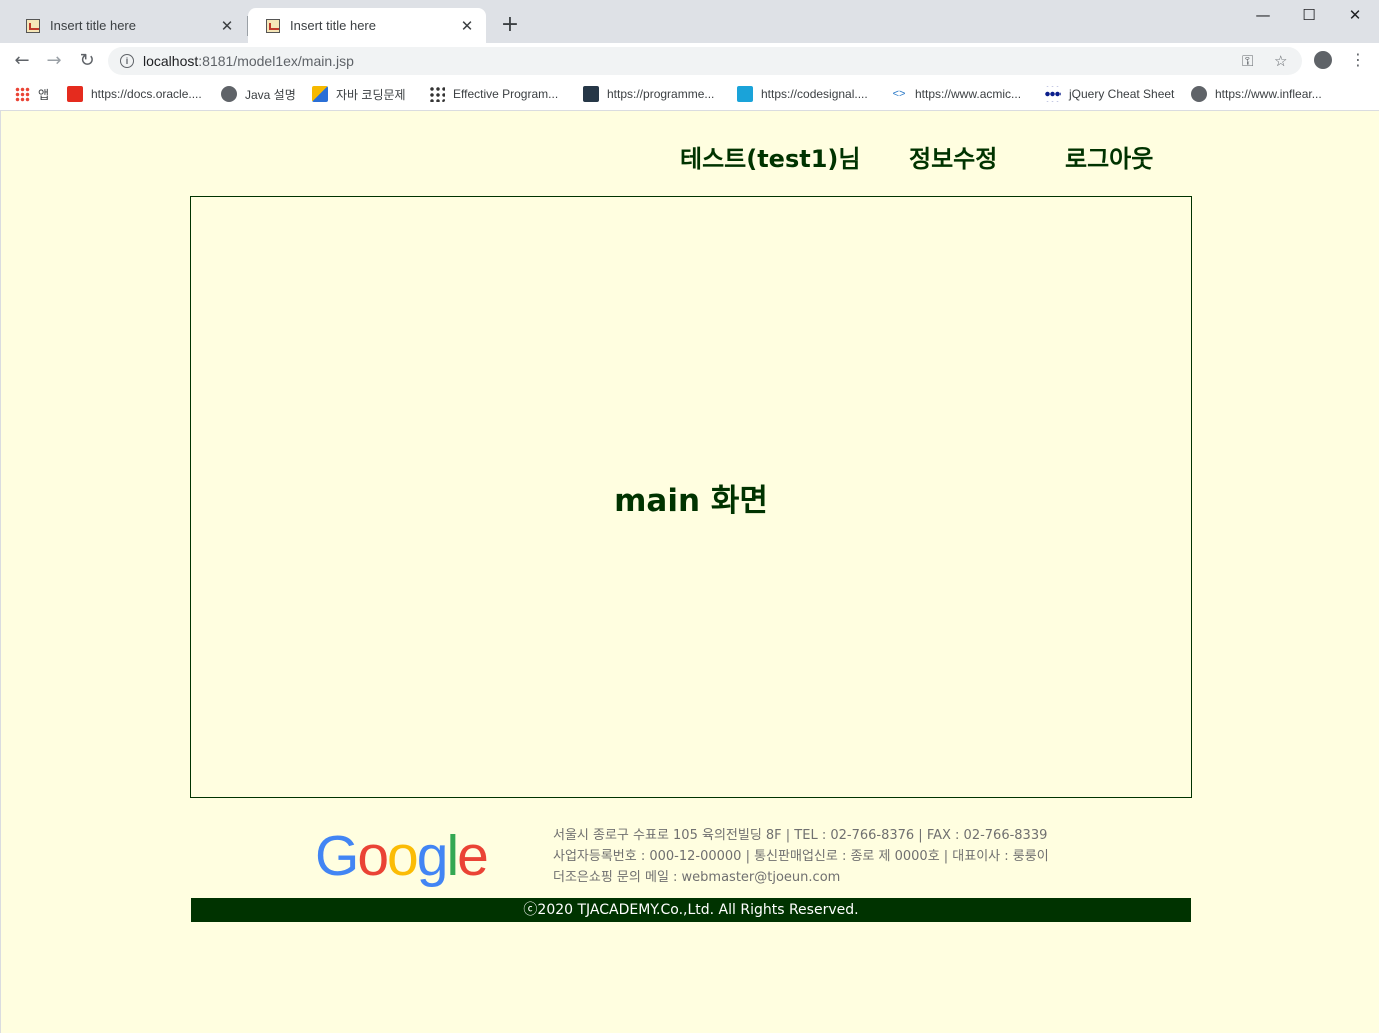 This screenshot has width=1379, height=1033. What do you see at coordinates (697, 877) in the screenshot?
I see `footer-email: 더조은쇼핑 문의 메일 : webmaster@tjoeun.com` at bounding box center [697, 877].